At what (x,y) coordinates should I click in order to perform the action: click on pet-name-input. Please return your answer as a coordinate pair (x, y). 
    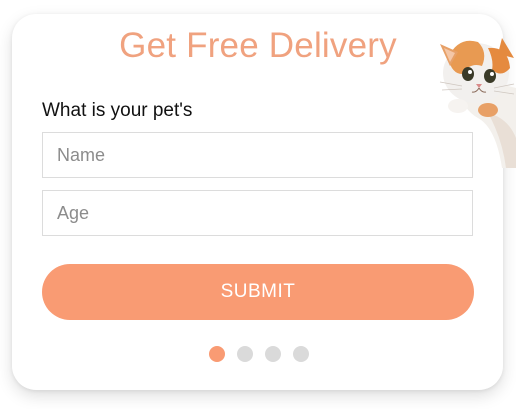
    Looking at the image, I should click on (257, 155).